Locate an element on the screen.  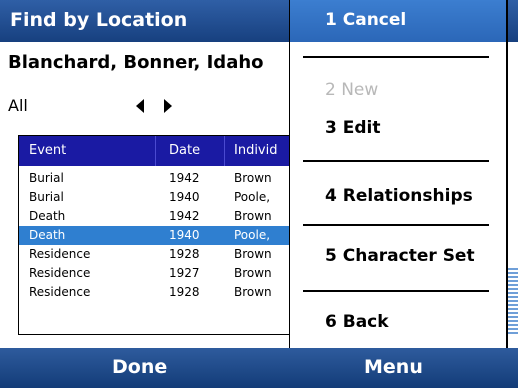
menu-item-relationships: 4 Relationships is located at coordinates (399, 196).